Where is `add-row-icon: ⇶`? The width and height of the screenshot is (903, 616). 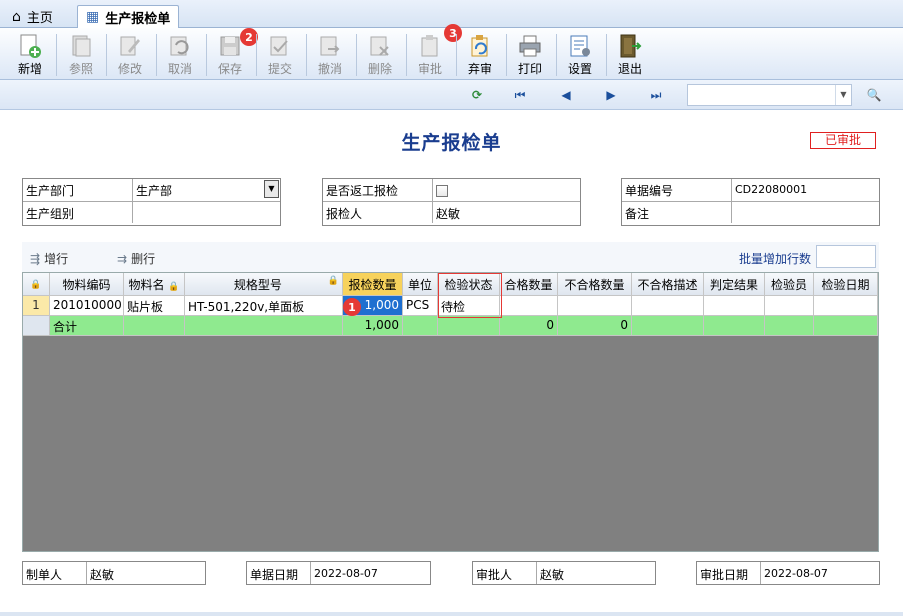 add-row-icon: ⇶ is located at coordinates (35, 259).